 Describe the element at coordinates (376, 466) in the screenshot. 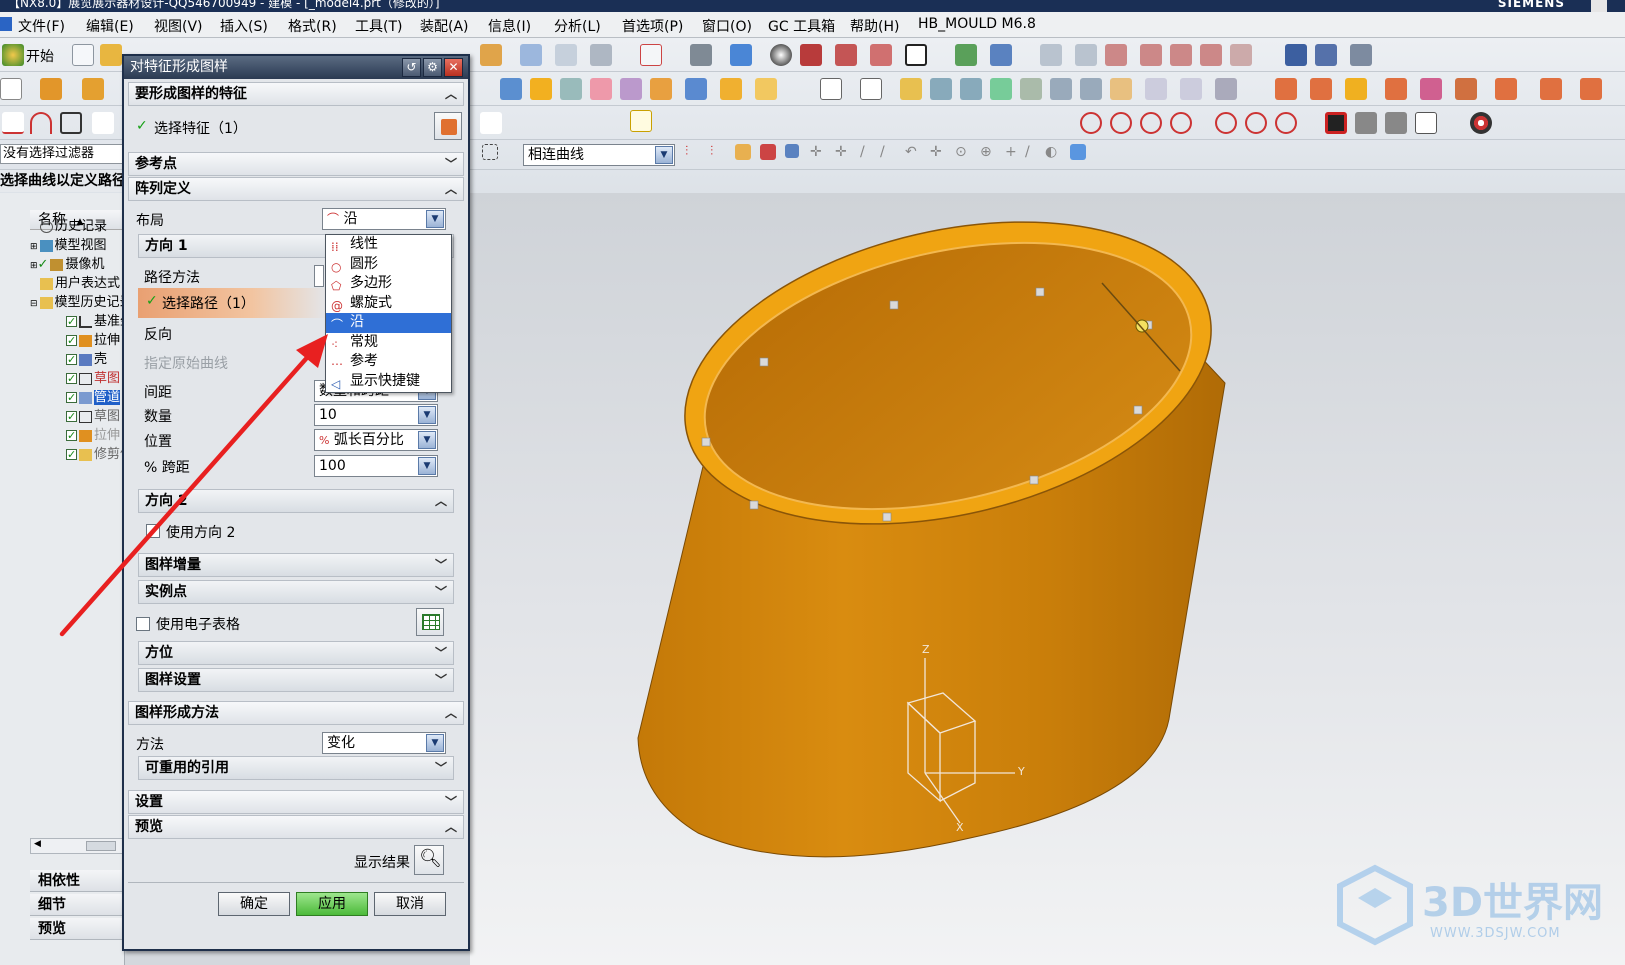

I see `span-input: 100 ▼` at that location.